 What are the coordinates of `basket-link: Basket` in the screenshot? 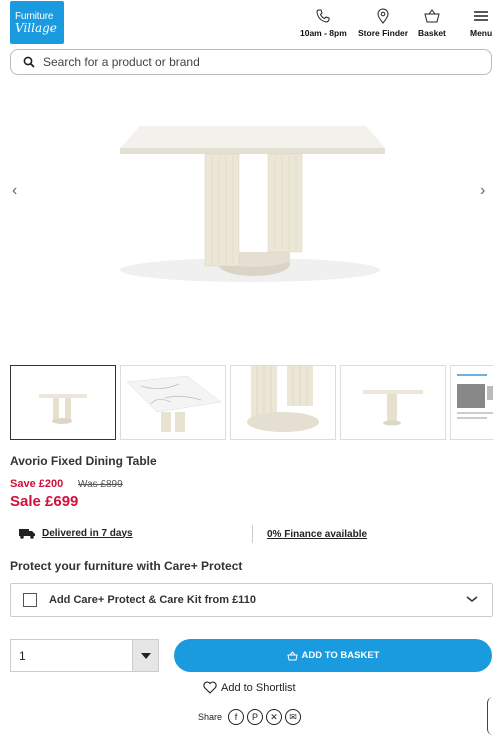 It's located at (432, 23).